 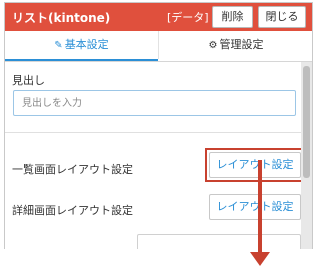 I want to click on down-arrow-annotation, so click(x=260, y=213).